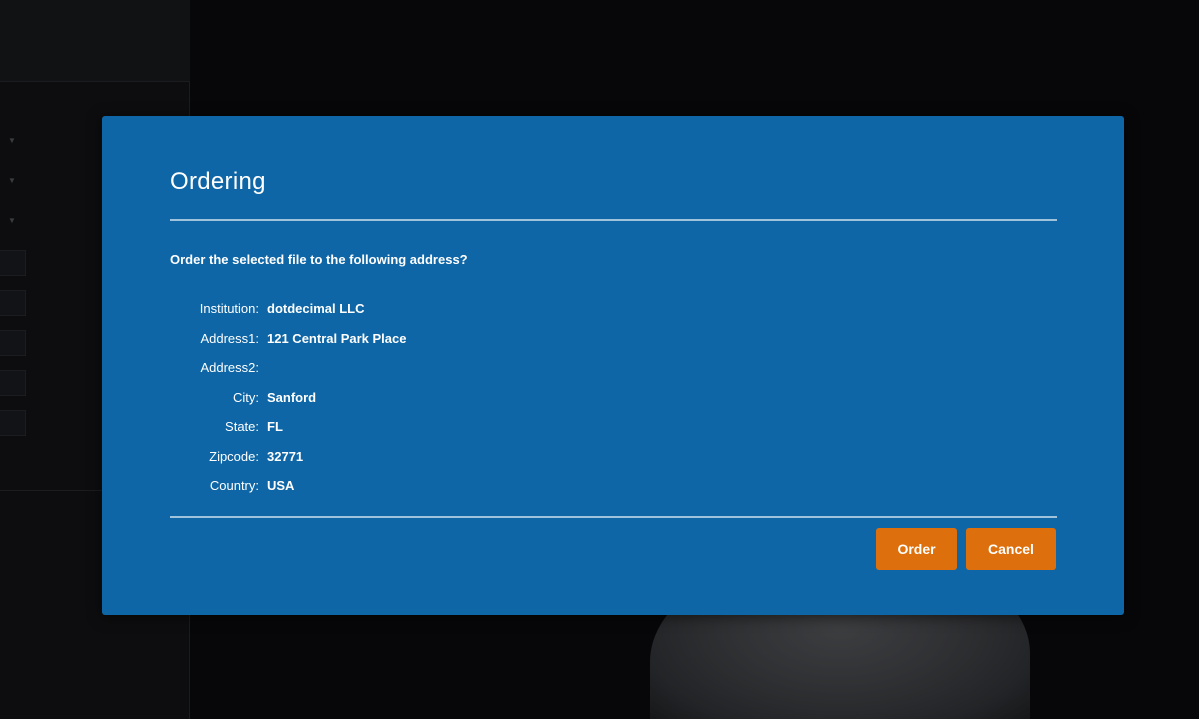 The width and height of the screenshot is (1199, 719). I want to click on address-row-city: City: Sanford, so click(288, 398).